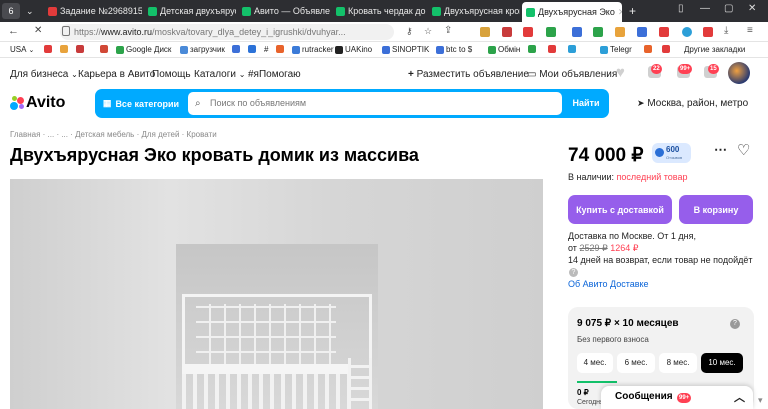 This screenshot has height=409, width=768. What do you see at coordinates (726, 30) in the screenshot?
I see `download-icon: ⤓` at bounding box center [726, 30].